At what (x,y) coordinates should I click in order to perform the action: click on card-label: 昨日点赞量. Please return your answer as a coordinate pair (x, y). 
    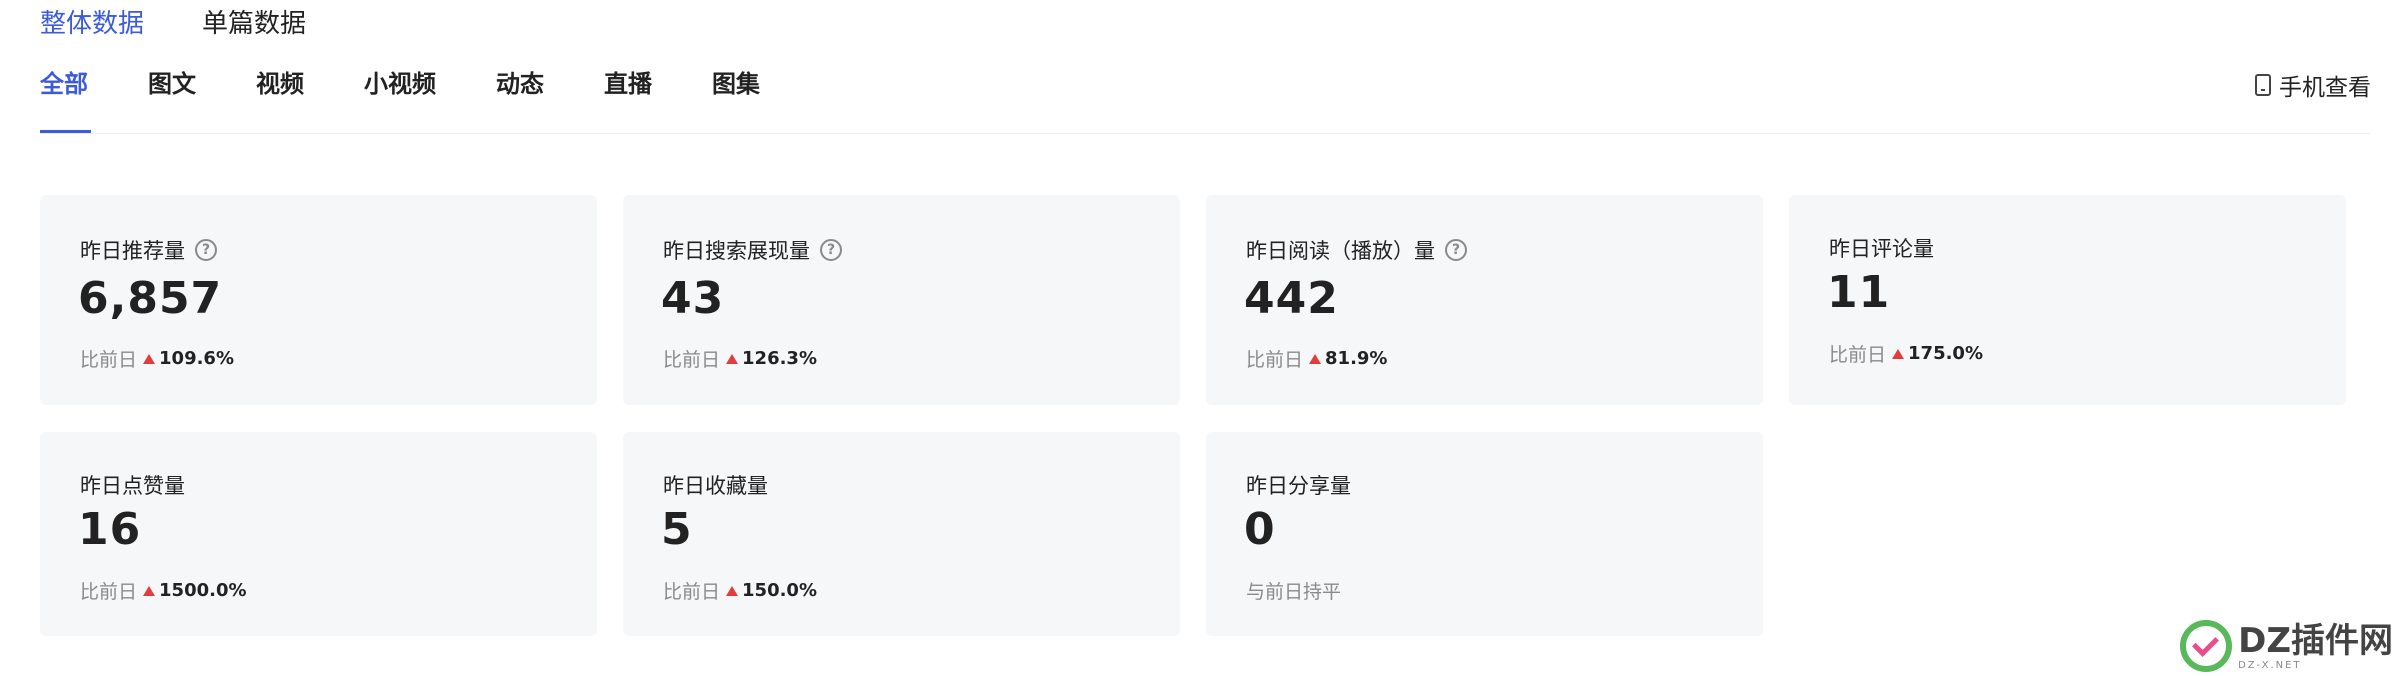
    Looking at the image, I should click on (132, 486).